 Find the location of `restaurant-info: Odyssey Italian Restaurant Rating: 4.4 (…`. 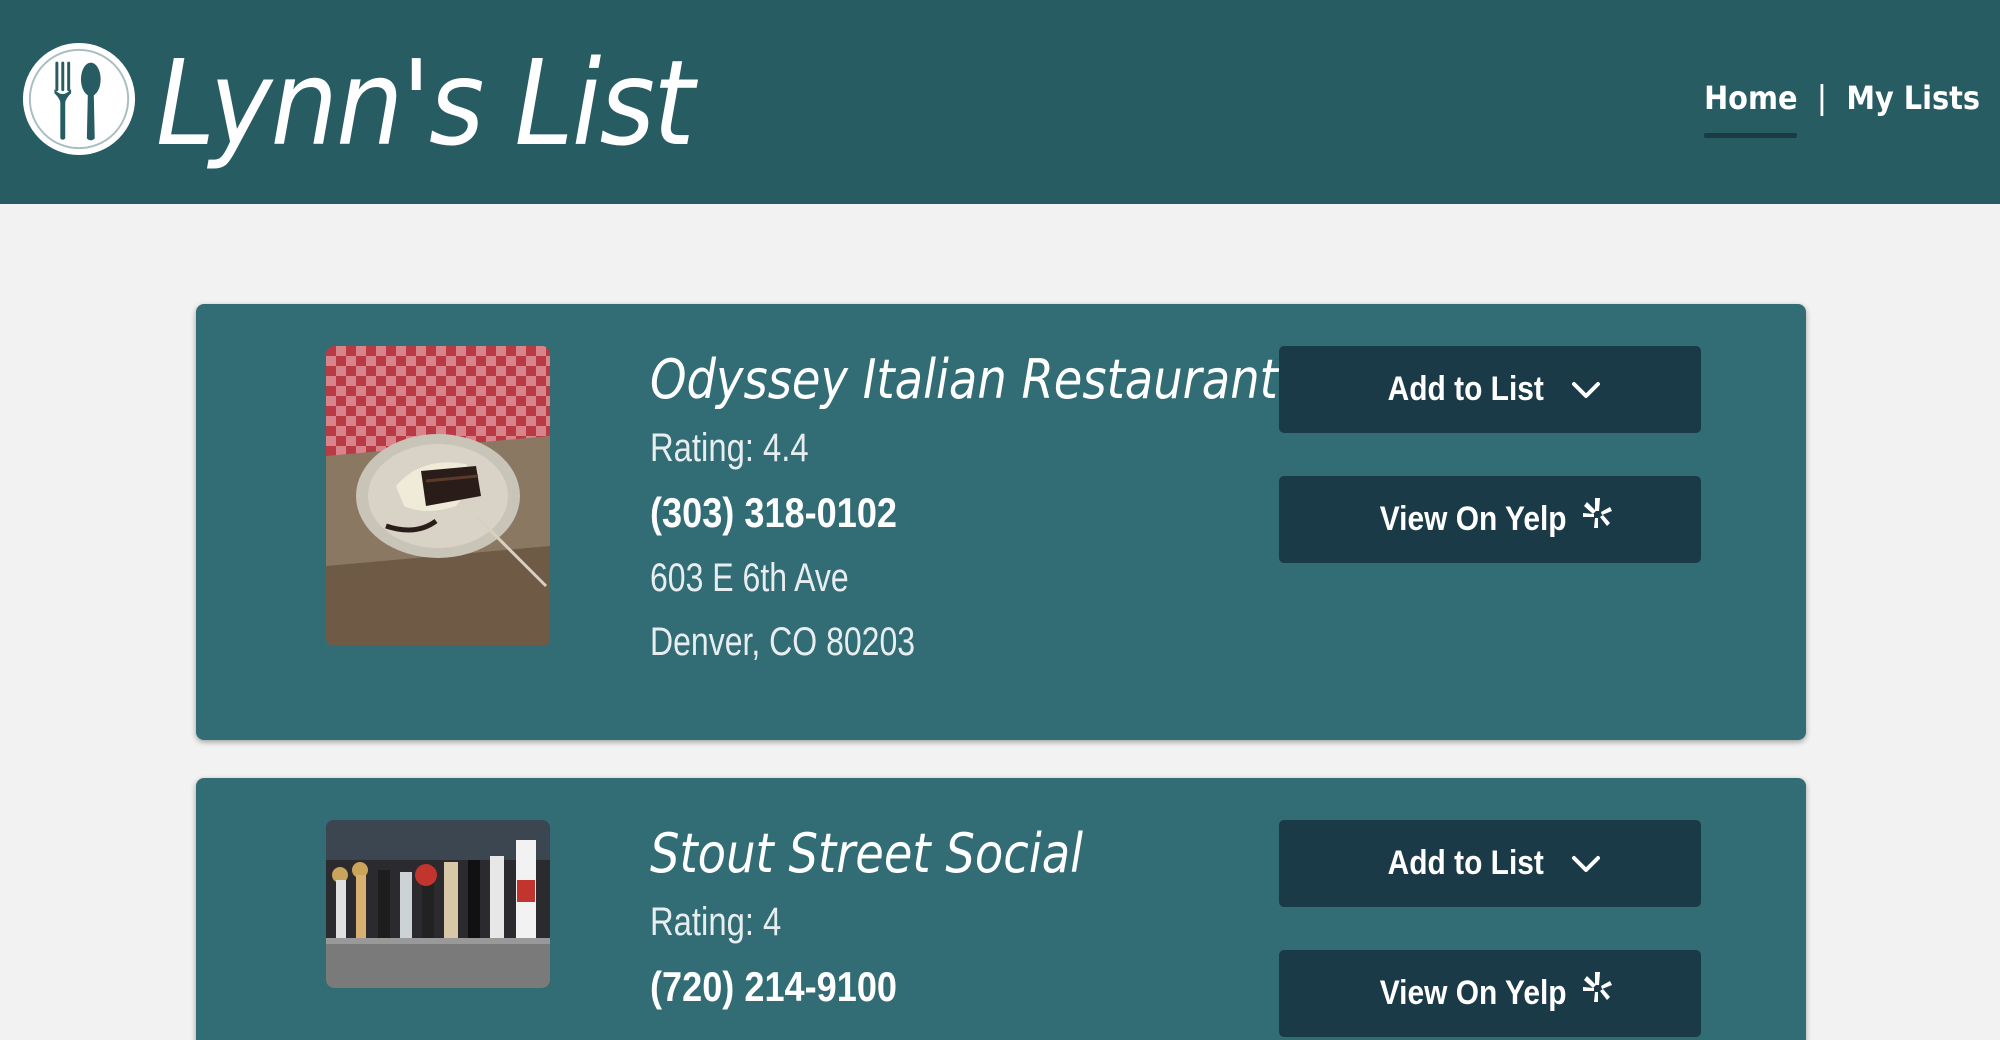

restaurant-info: Odyssey Italian Restaurant Rating: 4.4 (… is located at coordinates (964, 509).